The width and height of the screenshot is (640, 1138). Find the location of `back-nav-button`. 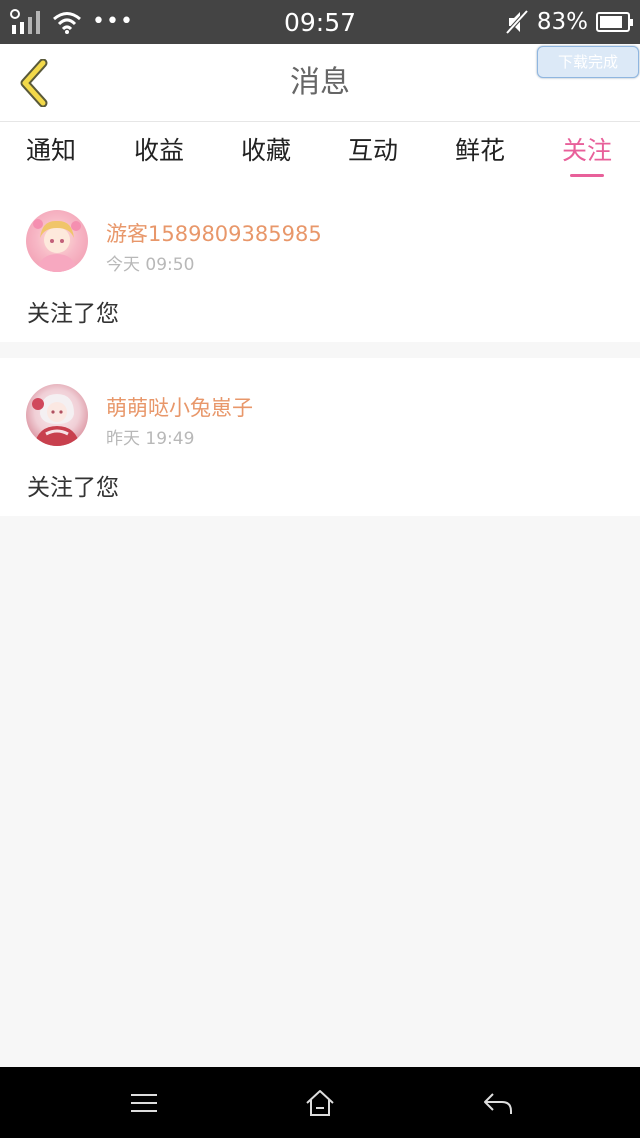

back-nav-button is located at coordinates (498, 1103).